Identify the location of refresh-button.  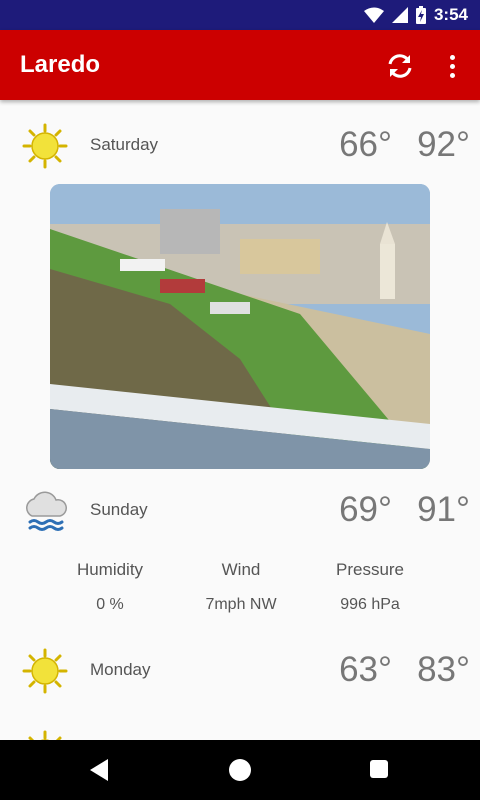
(400, 66).